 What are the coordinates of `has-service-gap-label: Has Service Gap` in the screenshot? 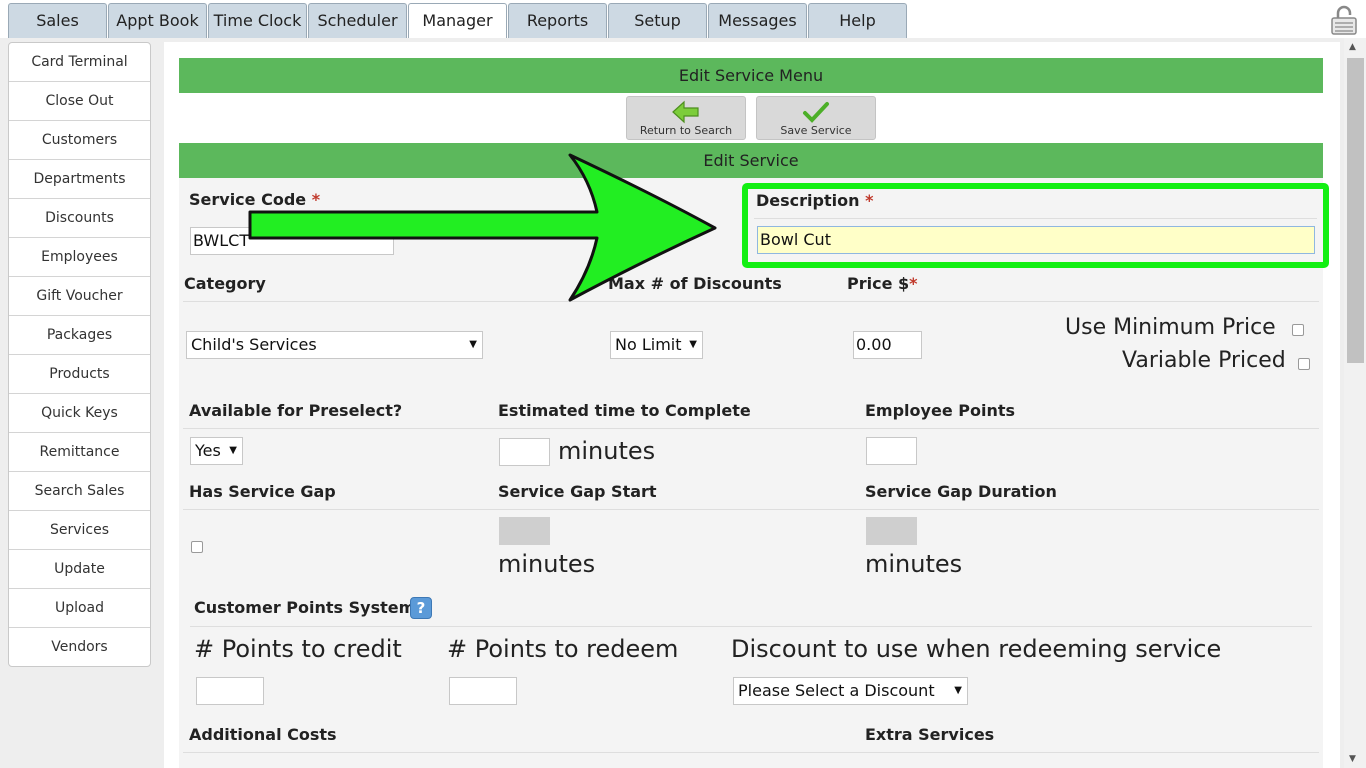 It's located at (262, 491).